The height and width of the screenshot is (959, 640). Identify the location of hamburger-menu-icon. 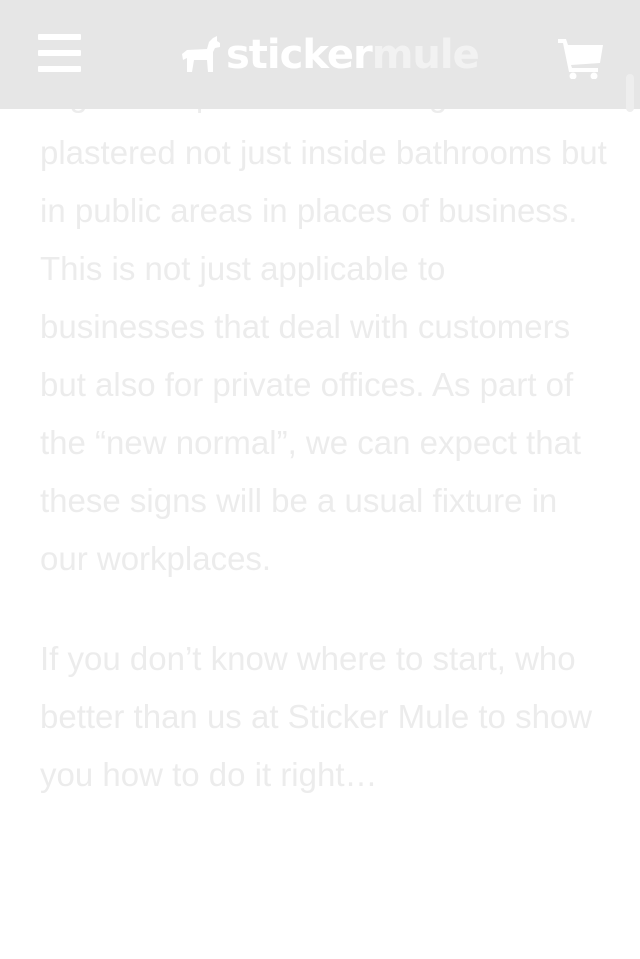
(59, 53).